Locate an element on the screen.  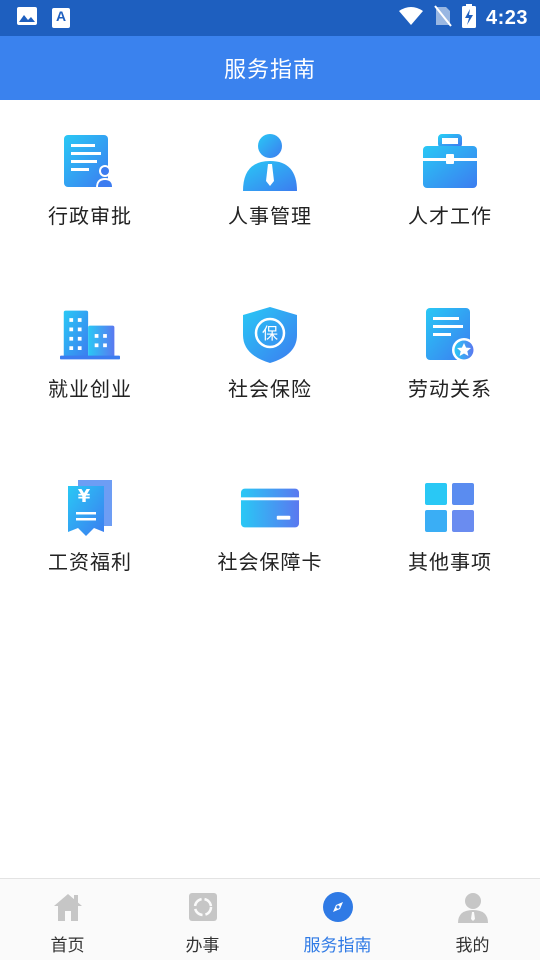
service-item-social-insurance: 保 社会保险 is located at coordinates (270, 359).